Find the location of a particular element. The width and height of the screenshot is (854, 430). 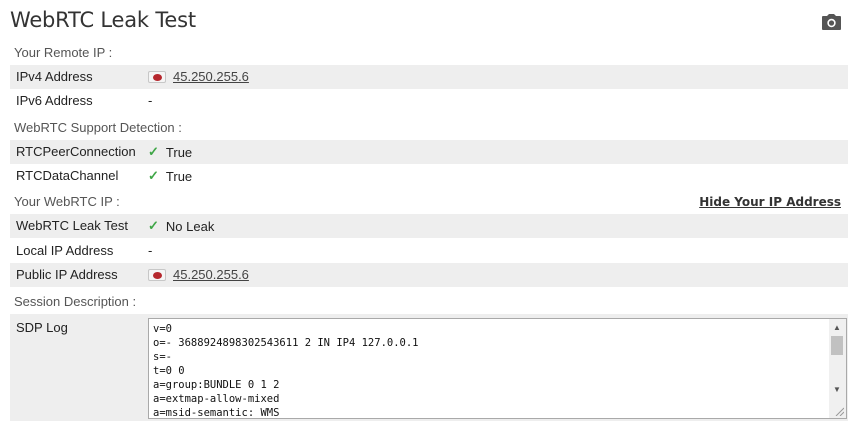

resize-grip-icon is located at coordinates (839, 411).